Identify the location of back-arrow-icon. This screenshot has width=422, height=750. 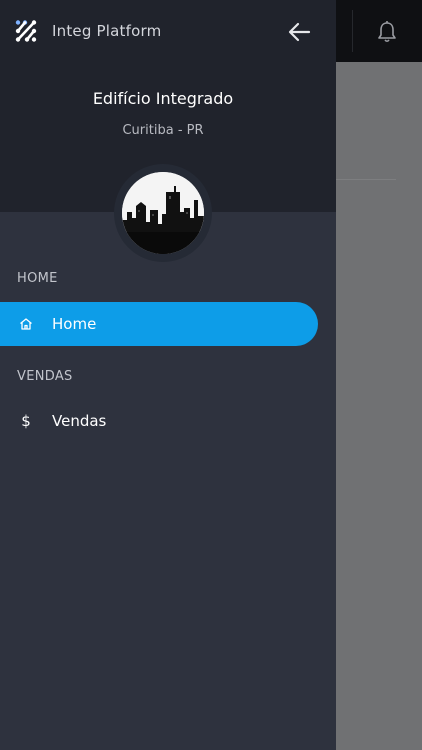
(300, 32).